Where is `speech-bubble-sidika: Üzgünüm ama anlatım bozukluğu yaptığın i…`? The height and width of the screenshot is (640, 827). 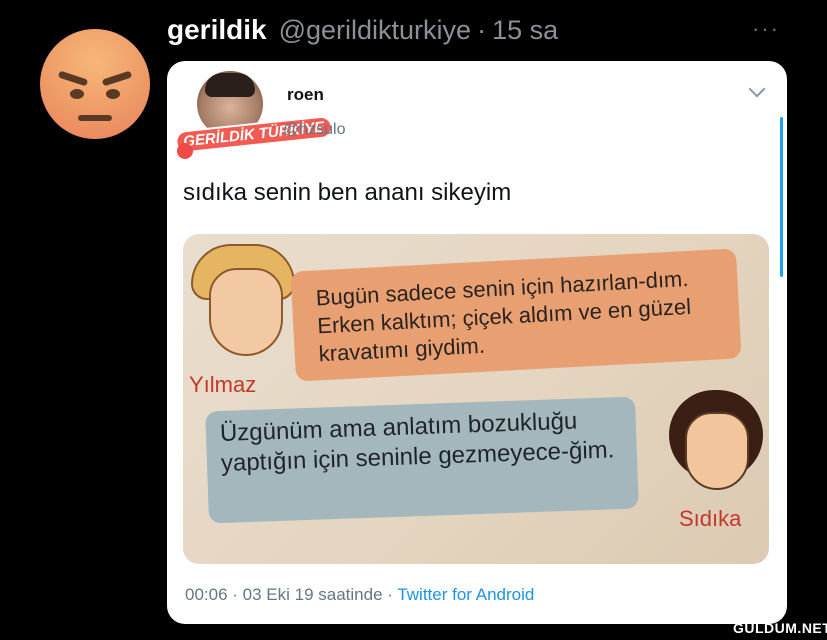
speech-bubble-sidika: Üzgünüm ama anlatım bozukluğu yaptığın i… is located at coordinates (422, 460).